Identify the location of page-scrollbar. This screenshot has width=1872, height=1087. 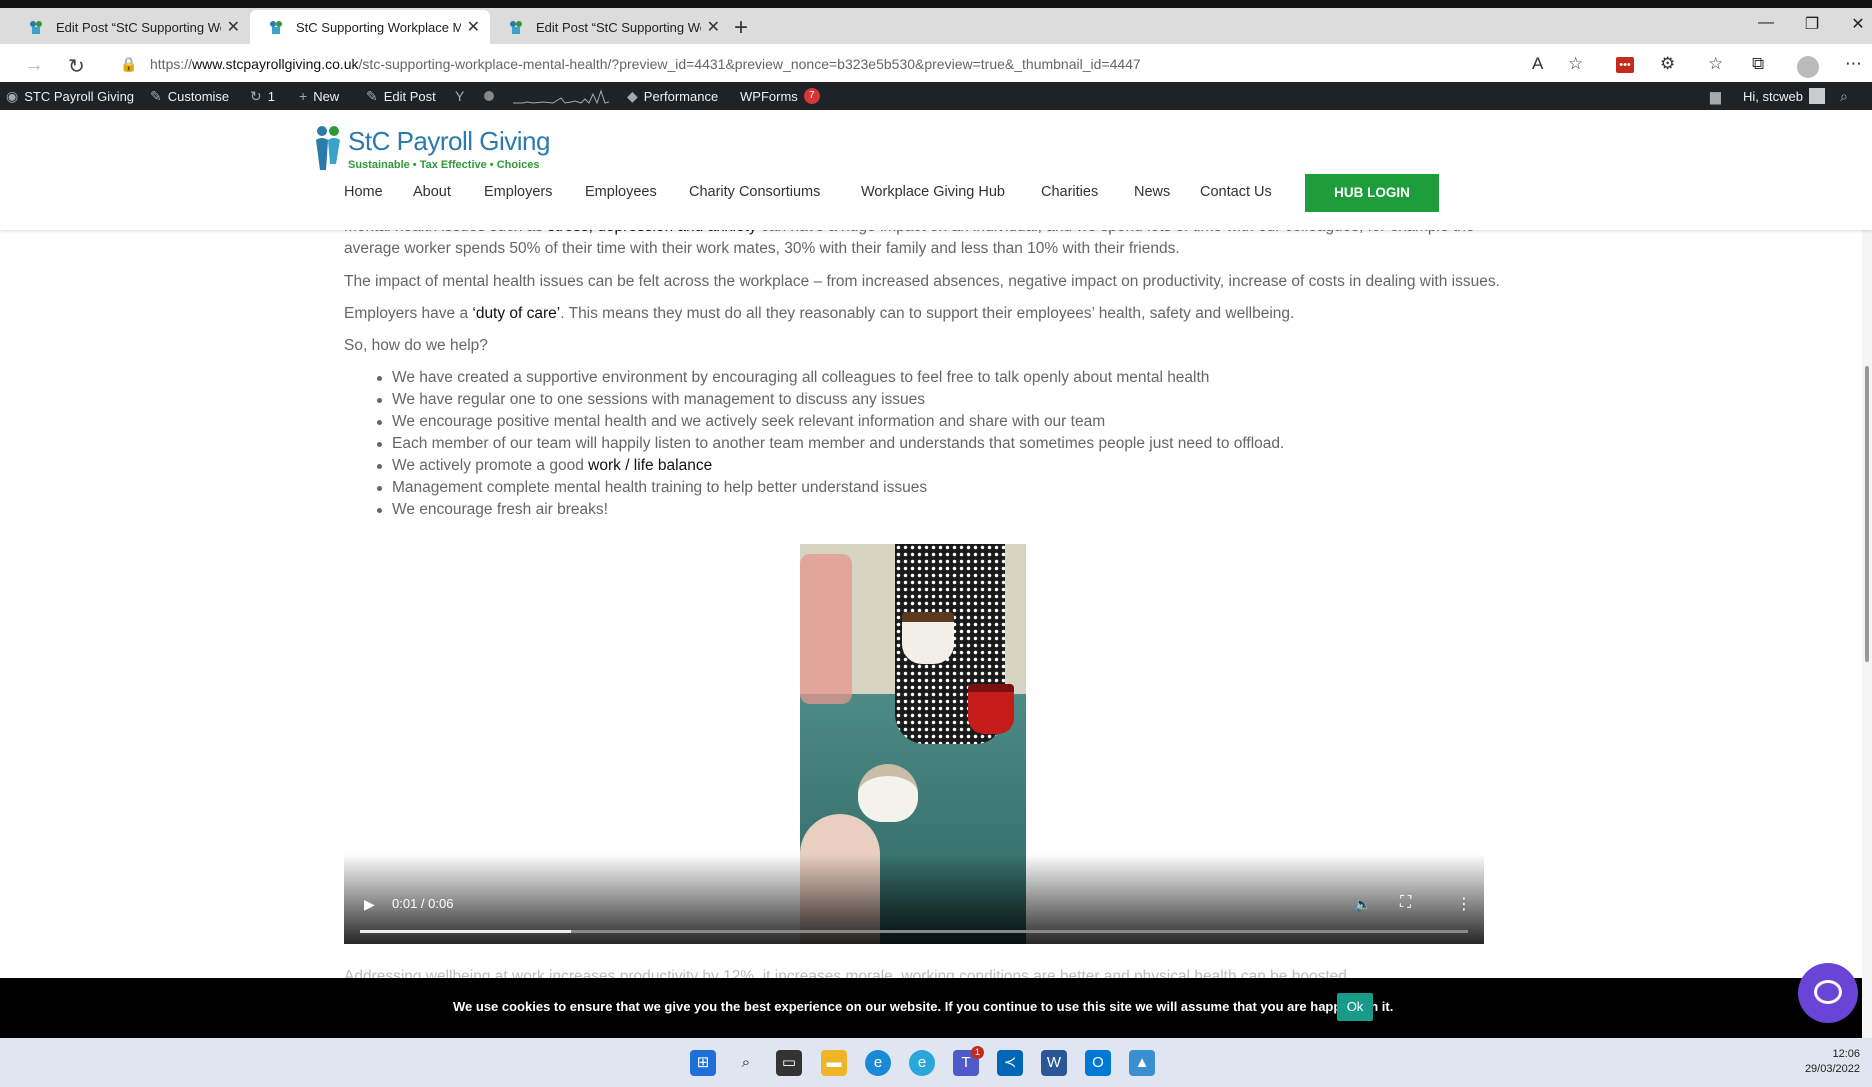
(1867, 574).